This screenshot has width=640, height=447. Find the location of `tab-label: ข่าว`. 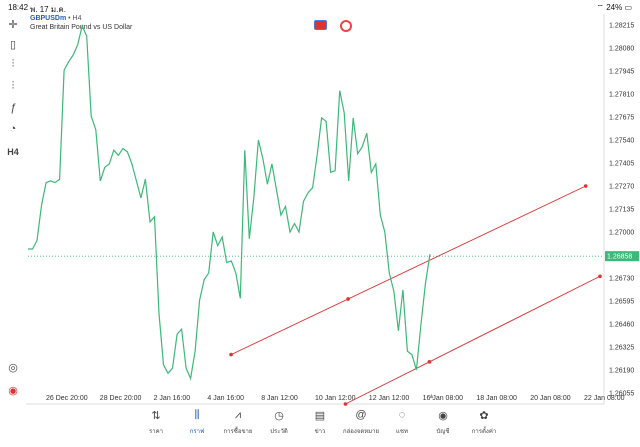

tab-label: ข่าว is located at coordinates (320, 432).